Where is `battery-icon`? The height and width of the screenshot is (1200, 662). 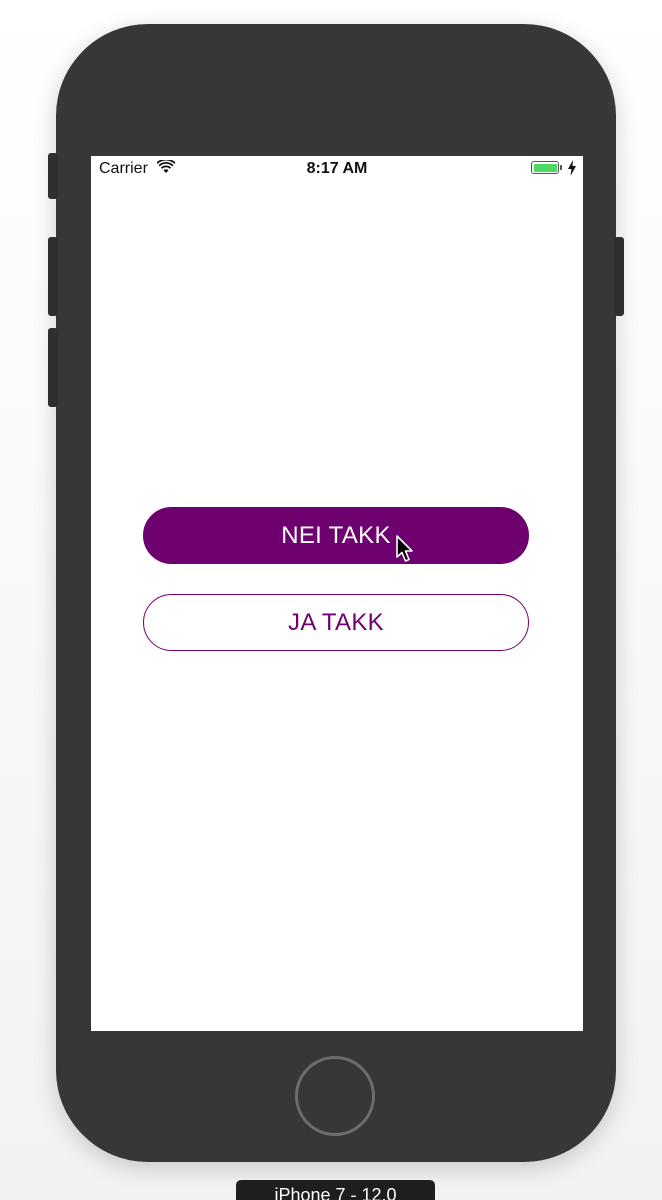 battery-icon is located at coordinates (545, 167).